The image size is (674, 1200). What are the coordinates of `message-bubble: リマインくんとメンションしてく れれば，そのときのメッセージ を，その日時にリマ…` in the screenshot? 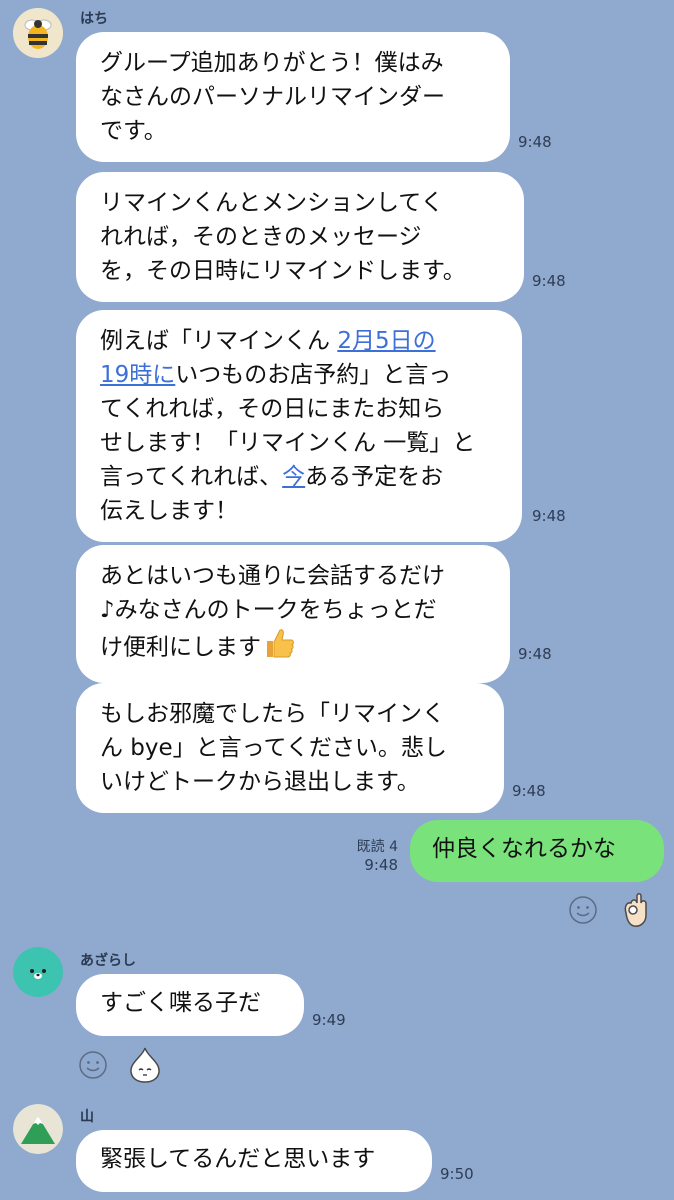 It's located at (300, 237).